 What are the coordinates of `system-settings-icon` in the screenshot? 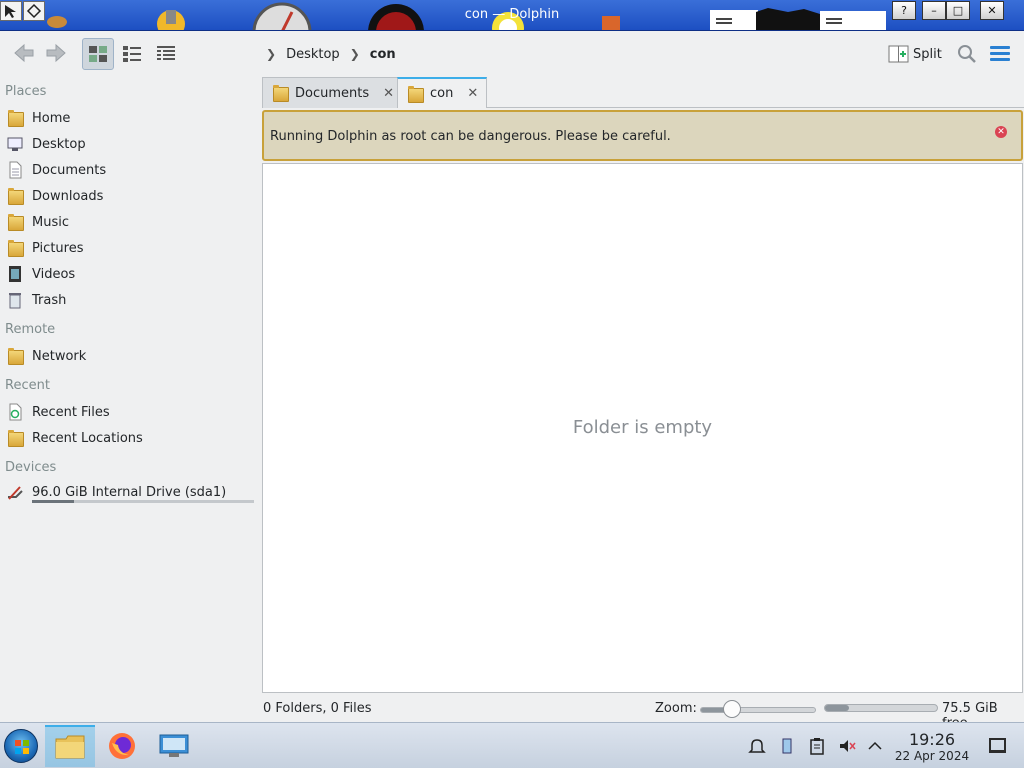 It's located at (174, 745).